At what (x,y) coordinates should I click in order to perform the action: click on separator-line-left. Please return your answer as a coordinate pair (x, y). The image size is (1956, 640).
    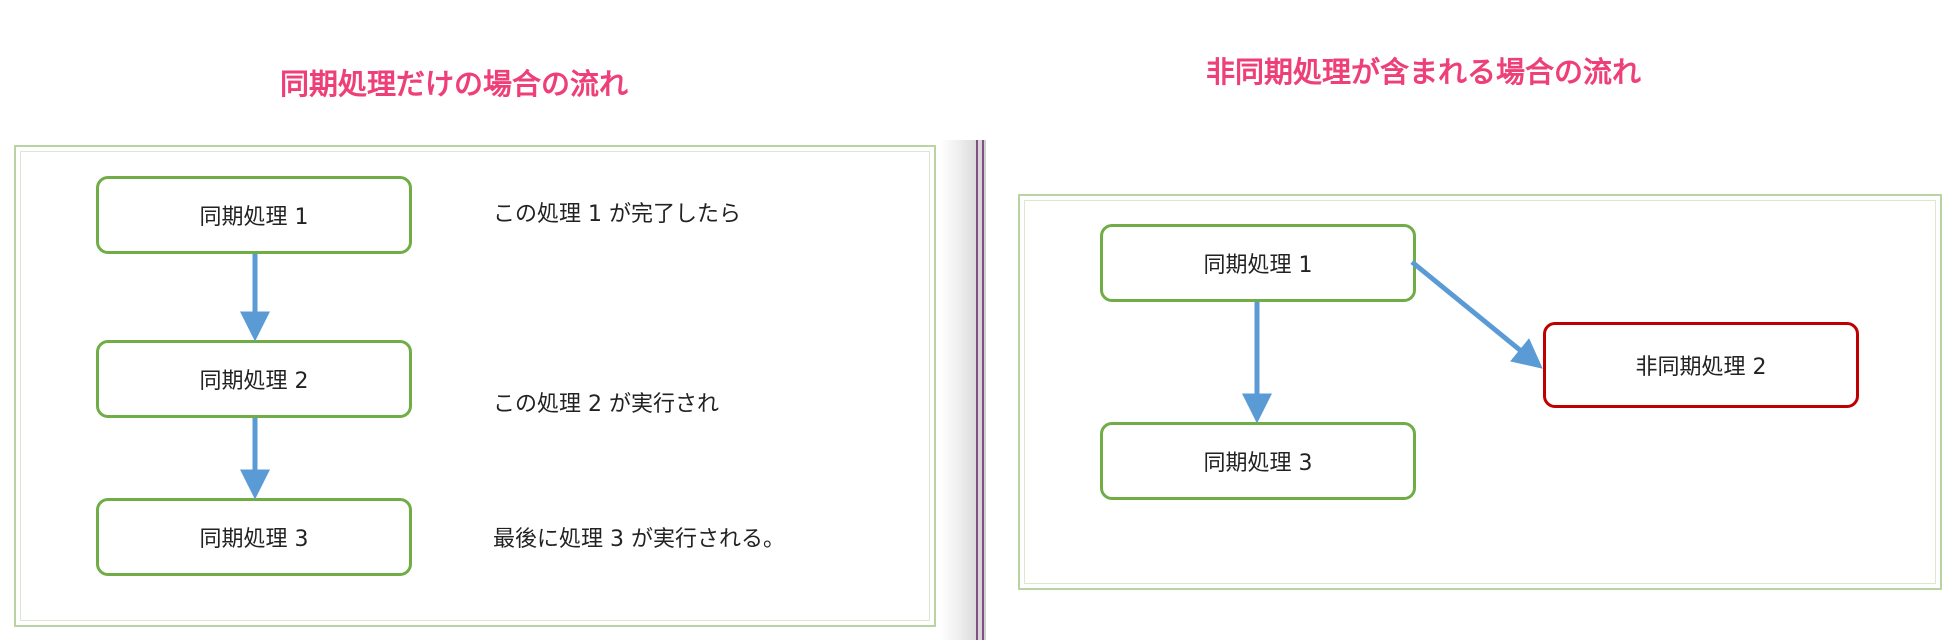
    Looking at the image, I should click on (977, 390).